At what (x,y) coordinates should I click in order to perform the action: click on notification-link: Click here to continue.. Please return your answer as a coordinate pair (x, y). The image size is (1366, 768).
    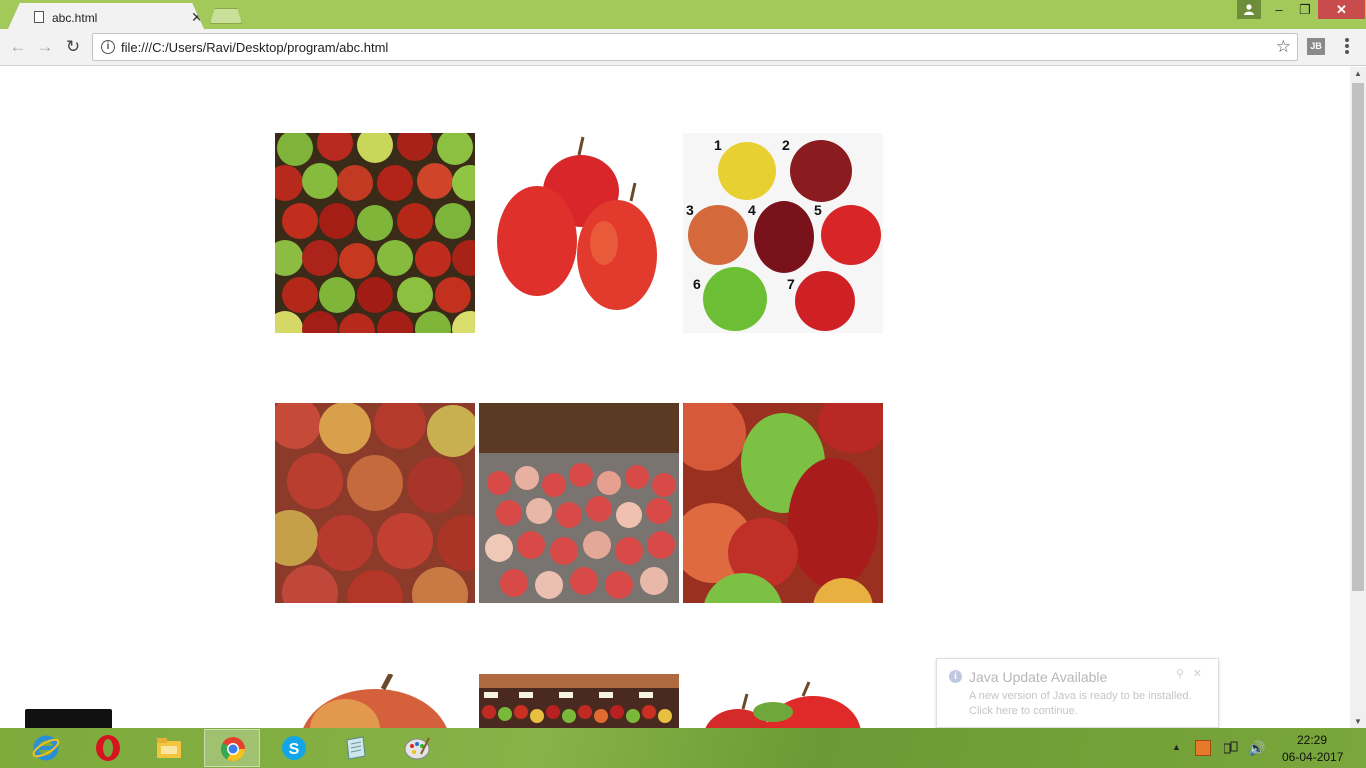
    Looking at the image, I should click on (1023, 711).